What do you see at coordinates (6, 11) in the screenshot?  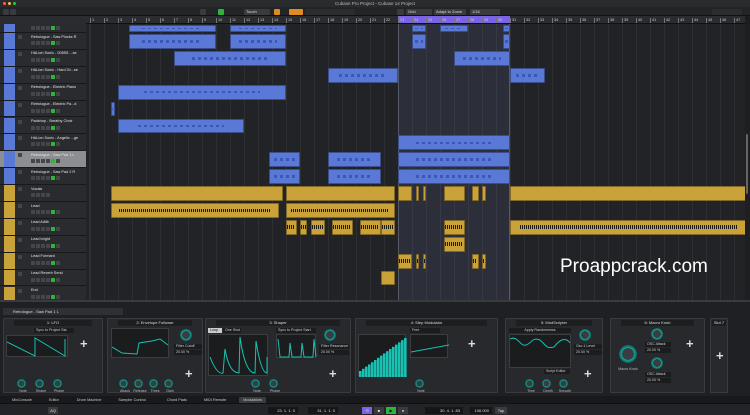 I see `constrain-delay-icon` at bounding box center [6, 11].